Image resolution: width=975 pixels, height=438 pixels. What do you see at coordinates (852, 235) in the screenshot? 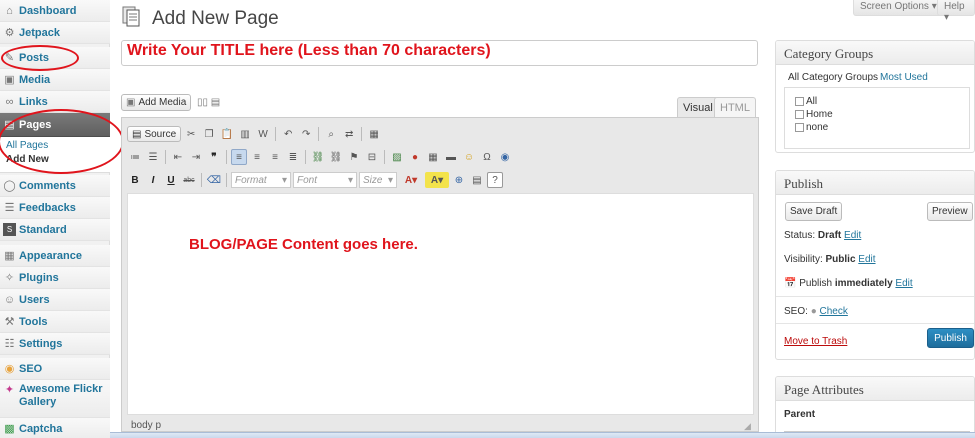
I see `edit-status-link: Edit` at bounding box center [852, 235].